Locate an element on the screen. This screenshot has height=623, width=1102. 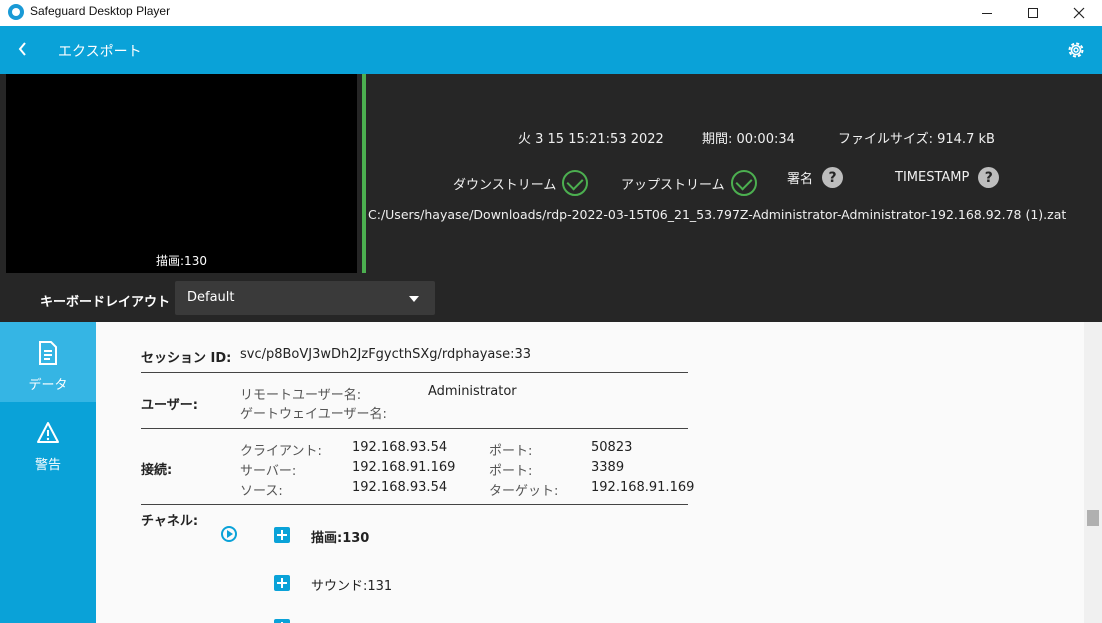
downstream-status: ダウンストリーム is located at coordinates (521, 183).